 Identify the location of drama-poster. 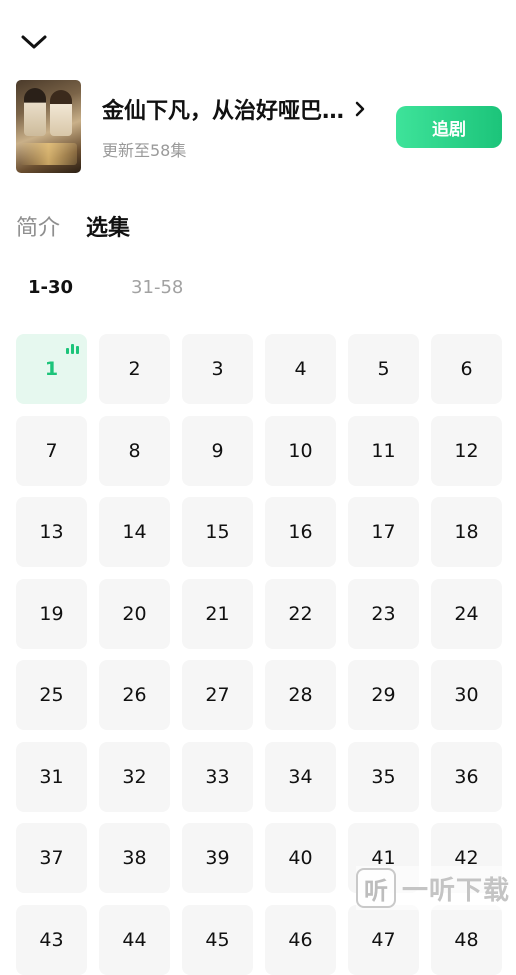
(48, 126).